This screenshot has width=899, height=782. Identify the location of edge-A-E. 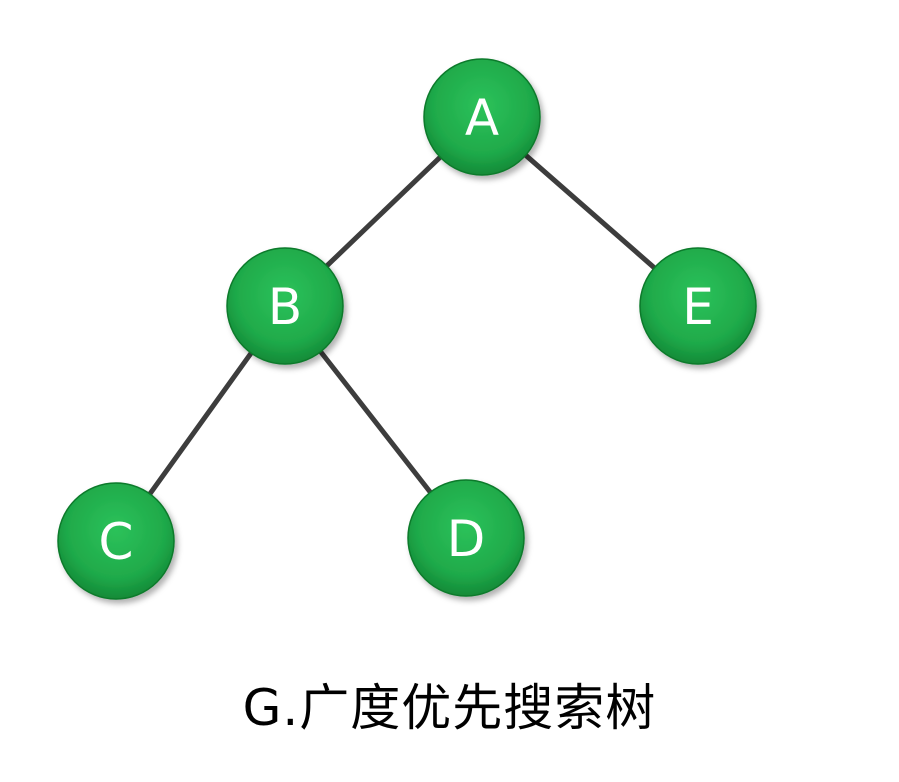
(590, 211).